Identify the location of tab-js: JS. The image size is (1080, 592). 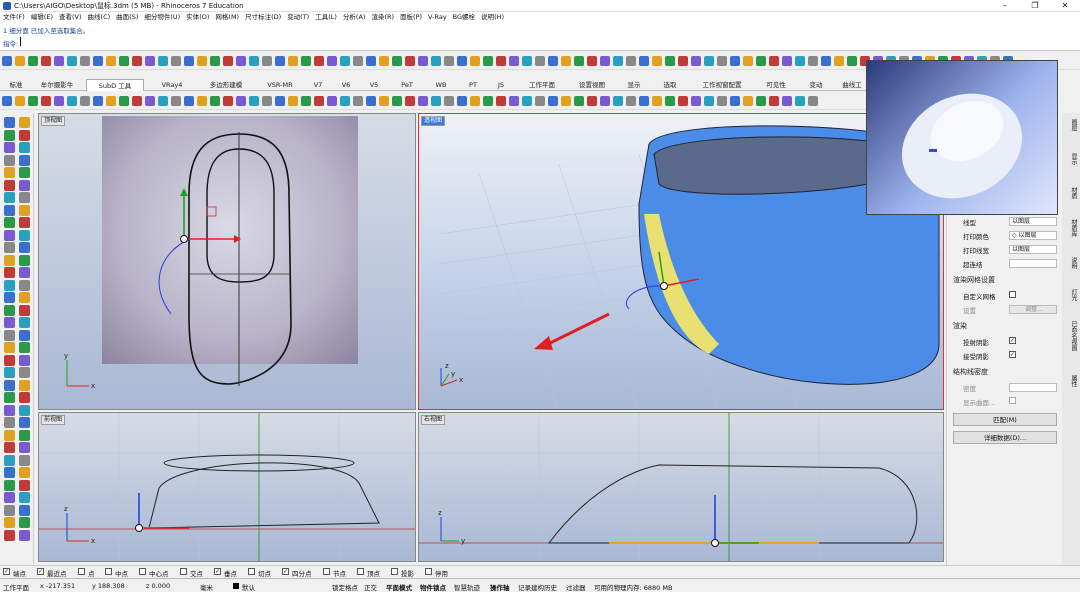
(501, 85).